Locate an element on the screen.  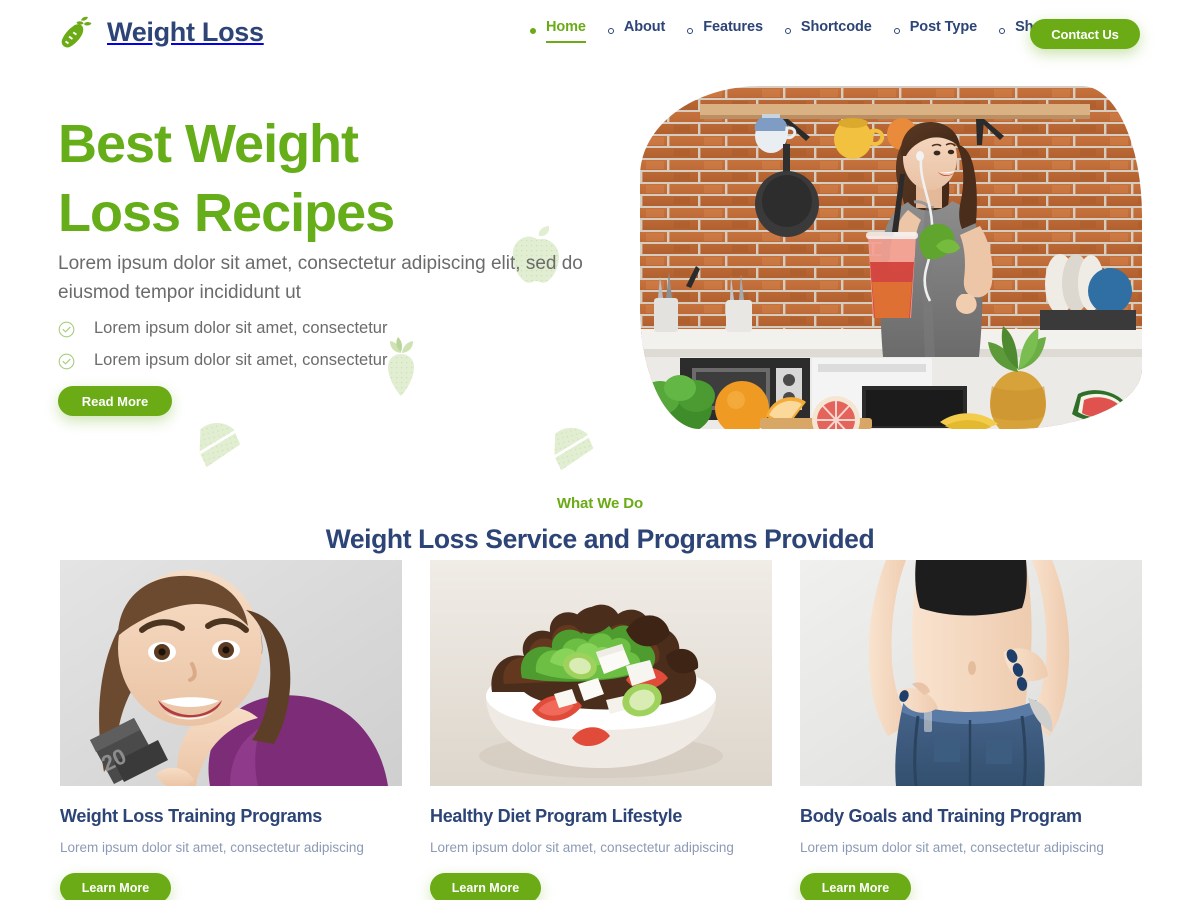
nav-link-post-type: Post Type is located at coordinates (943, 31).